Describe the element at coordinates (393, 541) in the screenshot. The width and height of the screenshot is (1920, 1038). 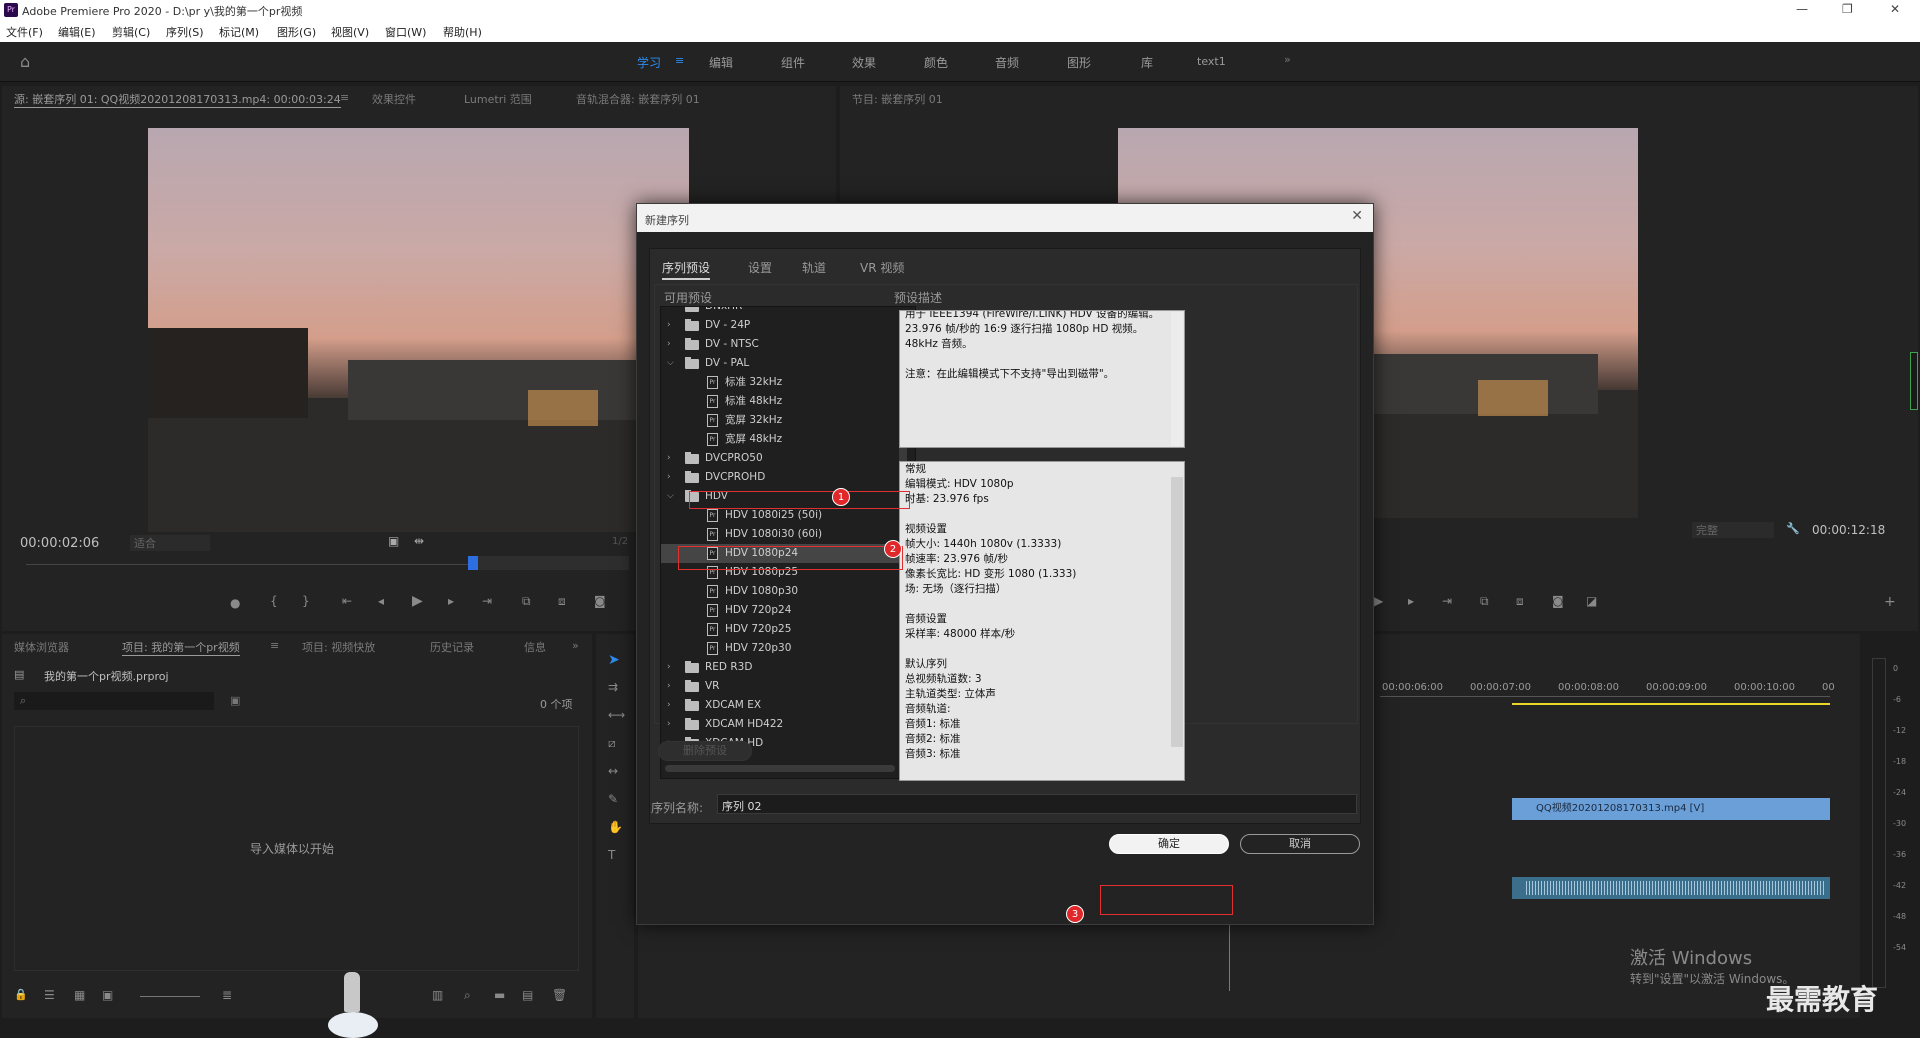
I see `settings-icon: ▣` at that location.